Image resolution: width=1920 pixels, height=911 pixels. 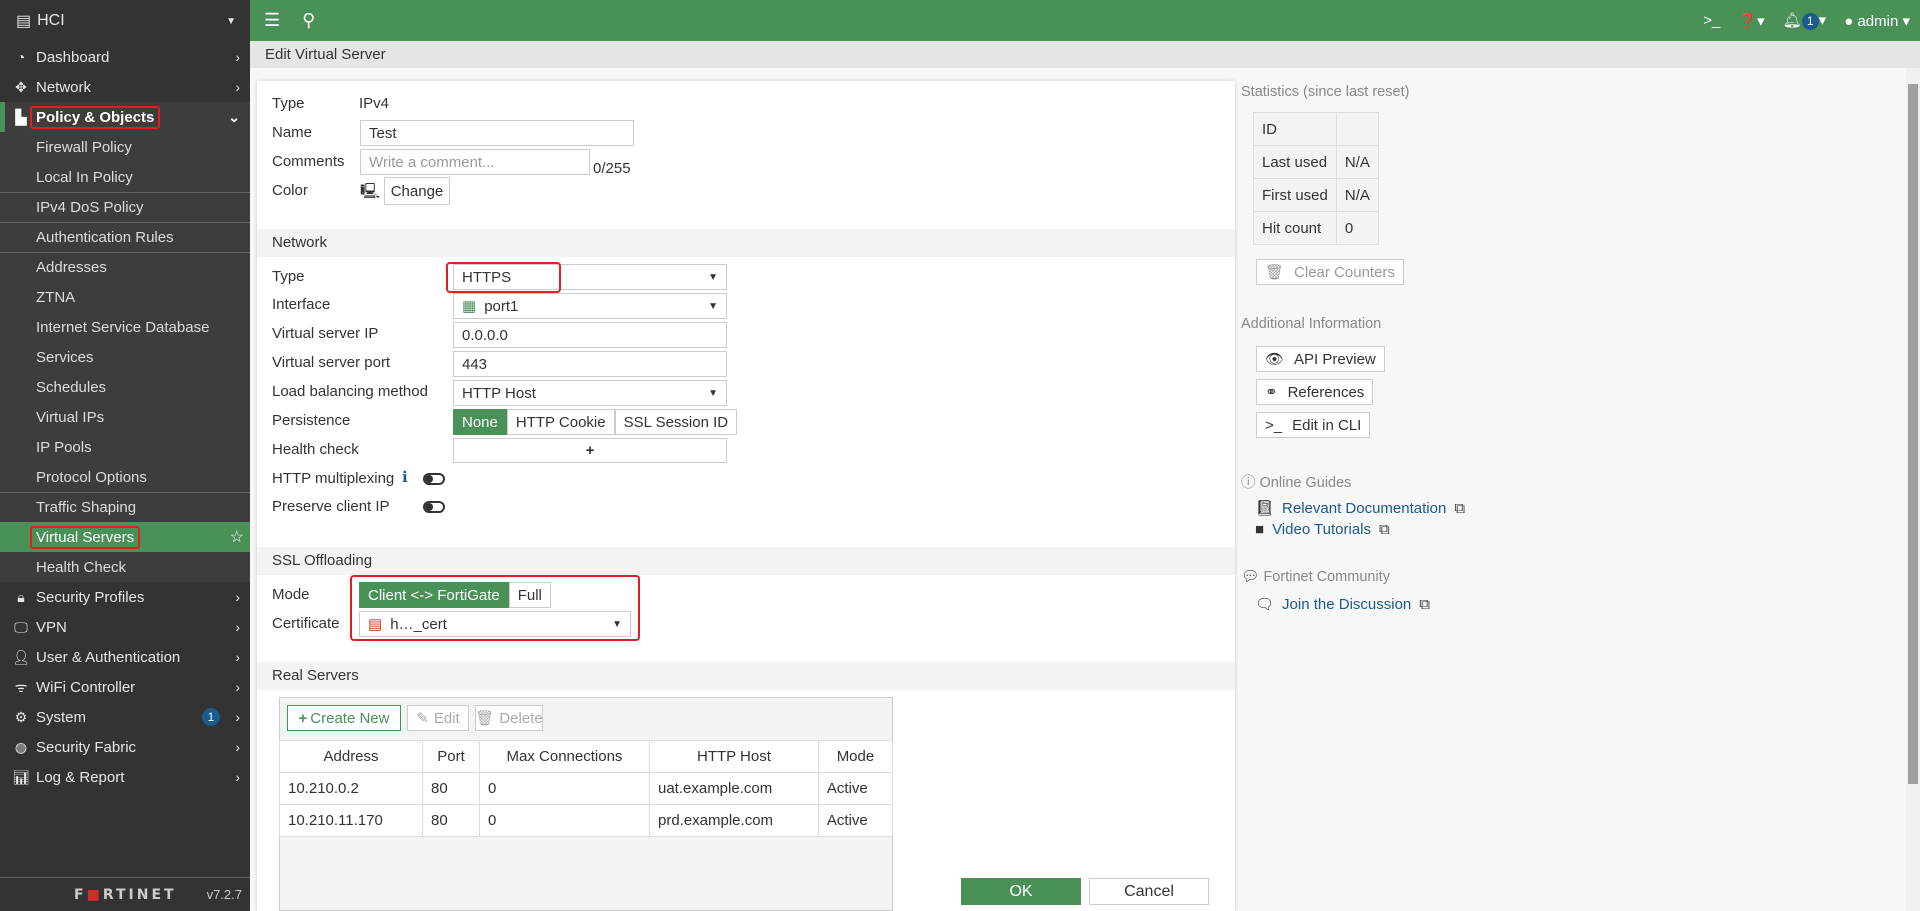 What do you see at coordinates (1250, 577) in the screenshot?
I see `comments-icon: 💬︎` at bounding box center [1250, 577].